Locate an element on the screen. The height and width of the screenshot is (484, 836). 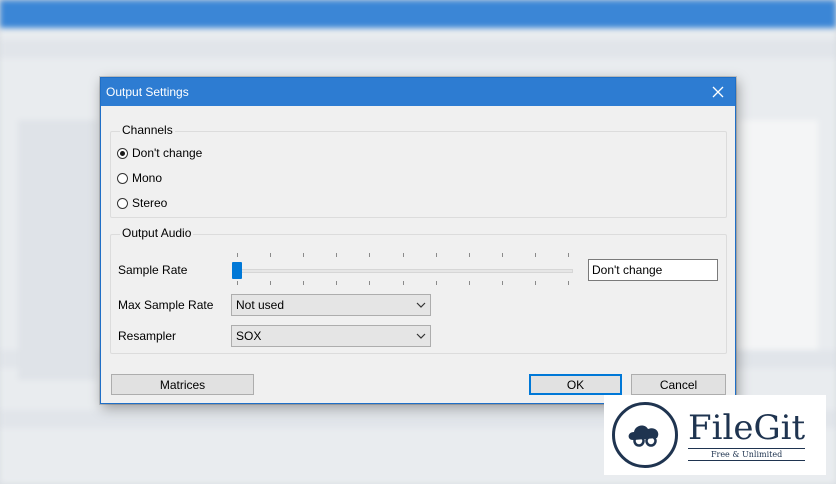
filegit-watermark: FileGit Free & Unlimited is located at coordinates (715, 435).